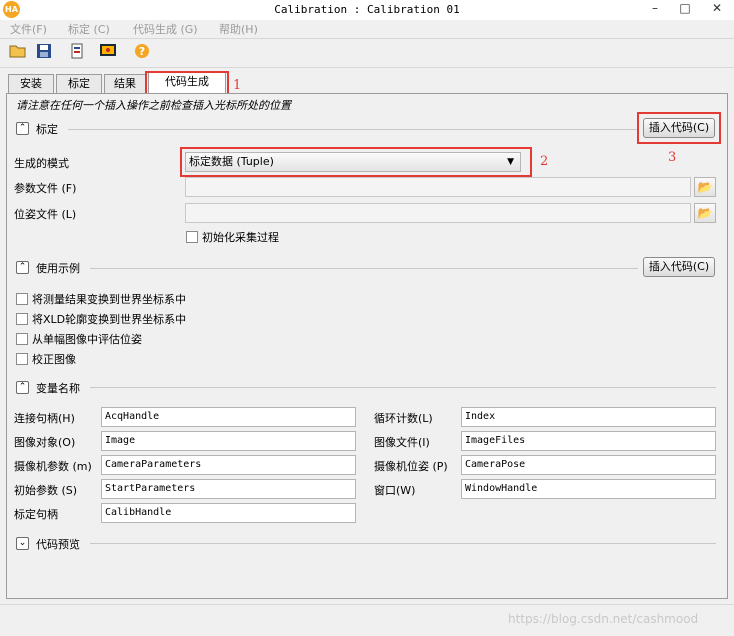 The width and height of the screenshot is (734, 636). What do you see at coordinates (45, 442) in the screenshot?
I see `variable-label: 图像对象(O)` at bounding box center [45, 442].